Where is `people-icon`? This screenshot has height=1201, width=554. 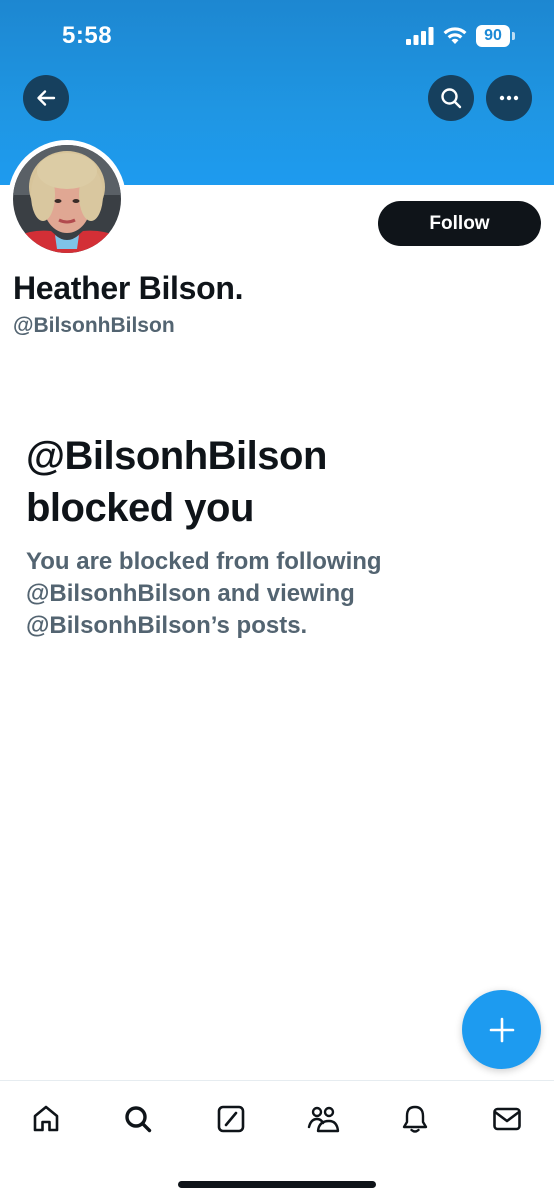
people-icon is located at coordinates (323, 1119).